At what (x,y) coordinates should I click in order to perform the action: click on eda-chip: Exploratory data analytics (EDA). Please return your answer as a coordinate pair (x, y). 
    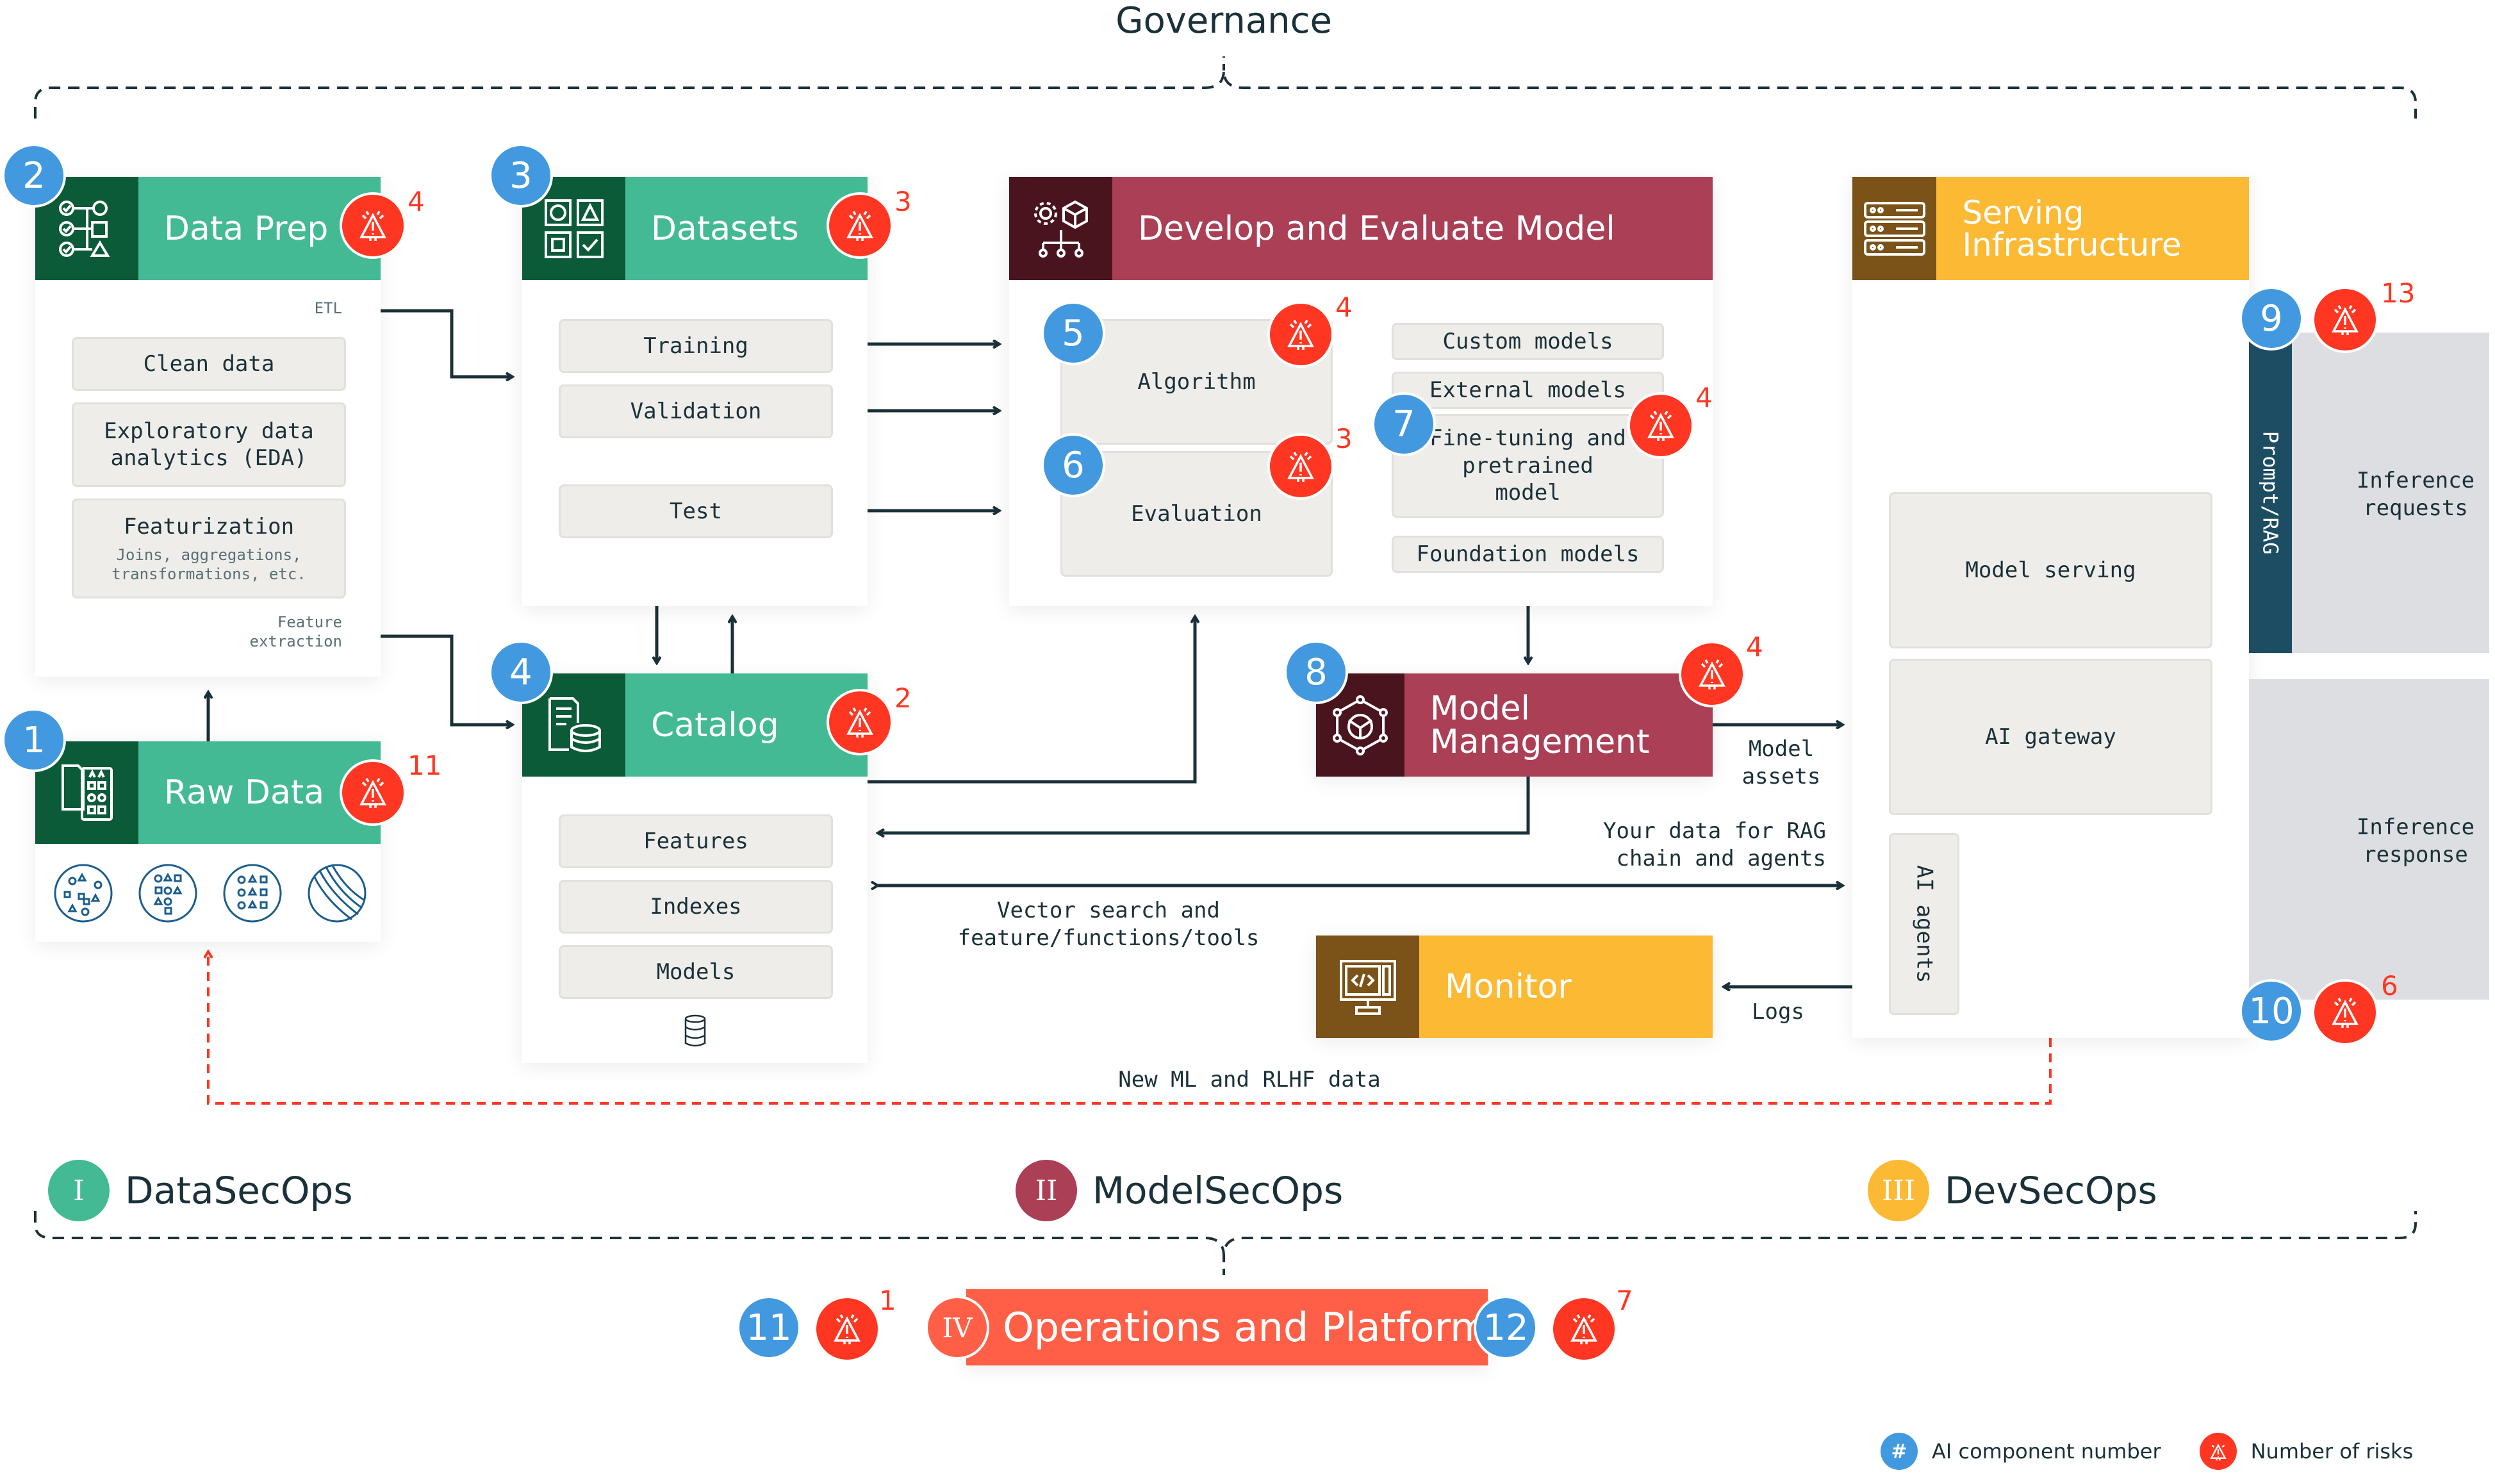
    Looking at the image, I should click on (209, 444).